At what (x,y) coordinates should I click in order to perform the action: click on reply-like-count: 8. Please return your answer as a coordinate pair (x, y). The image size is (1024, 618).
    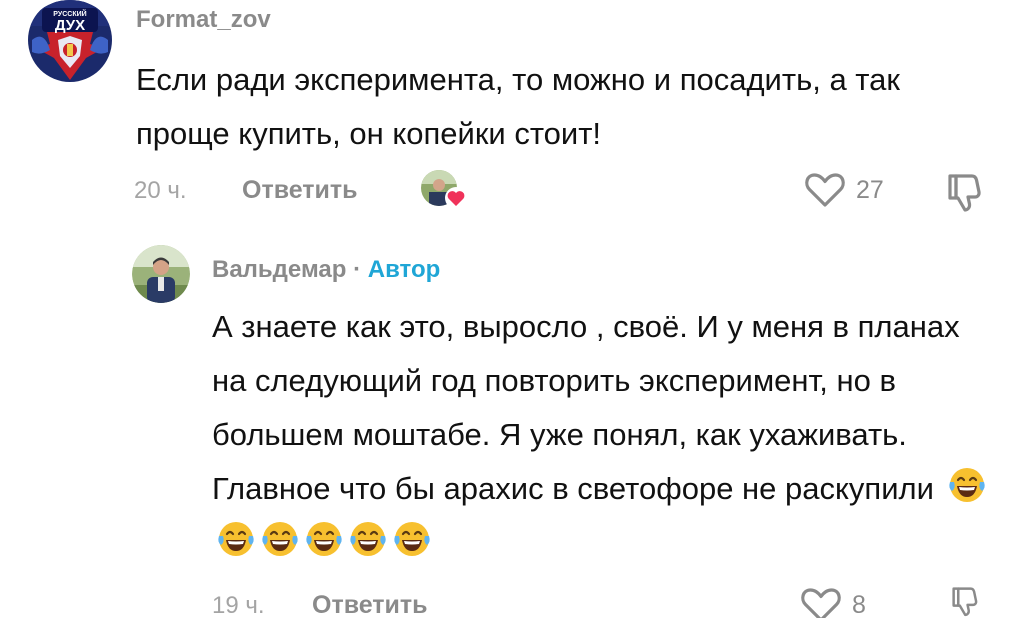
    Looking at the image, I should click on (859, 604).